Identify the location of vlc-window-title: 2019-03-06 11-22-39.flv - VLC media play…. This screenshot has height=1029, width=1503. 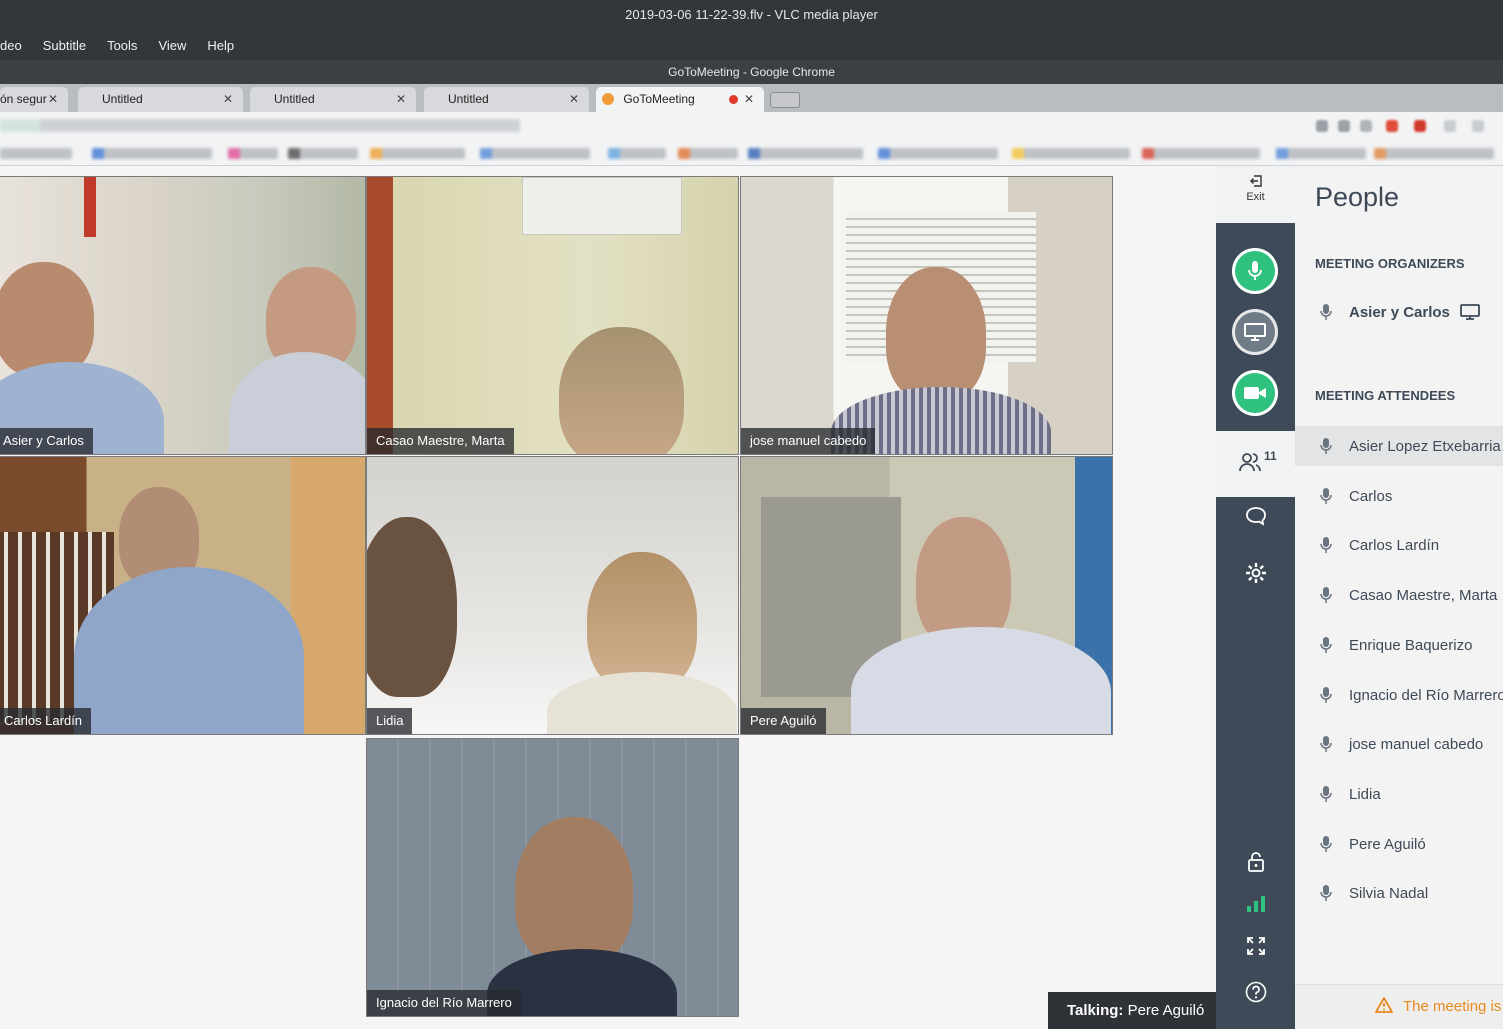
(751, 15).